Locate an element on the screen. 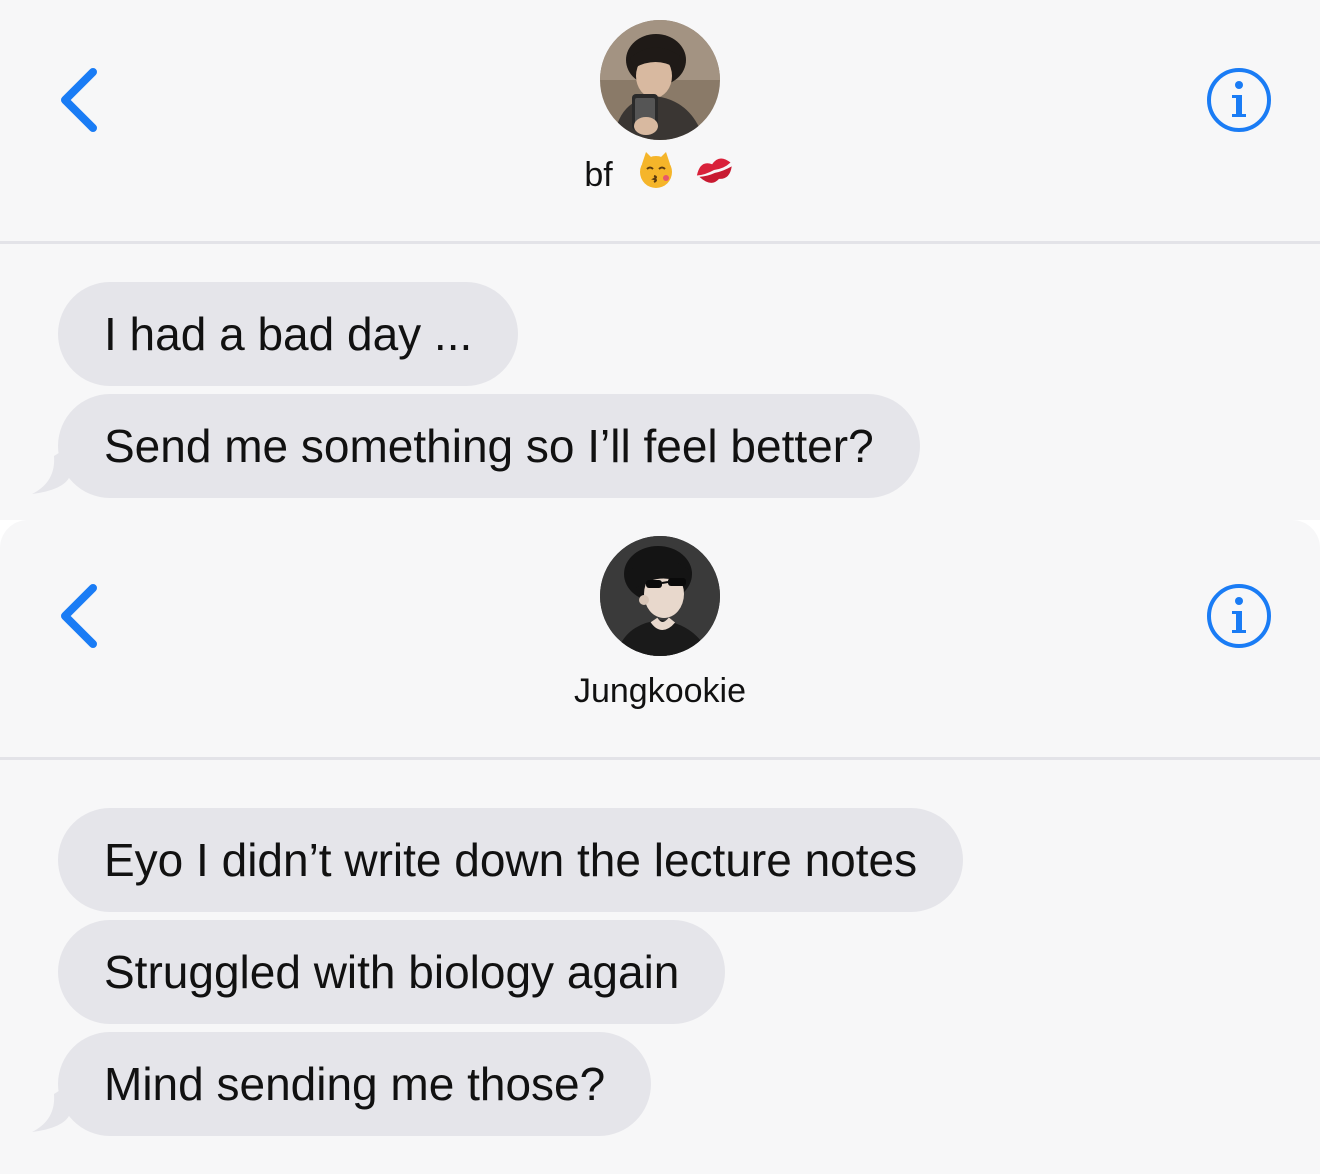 The height and width of the screenshot is (1174, 1320). message-bubble: Mind sending me those? is located at coordinates (355, 1084).